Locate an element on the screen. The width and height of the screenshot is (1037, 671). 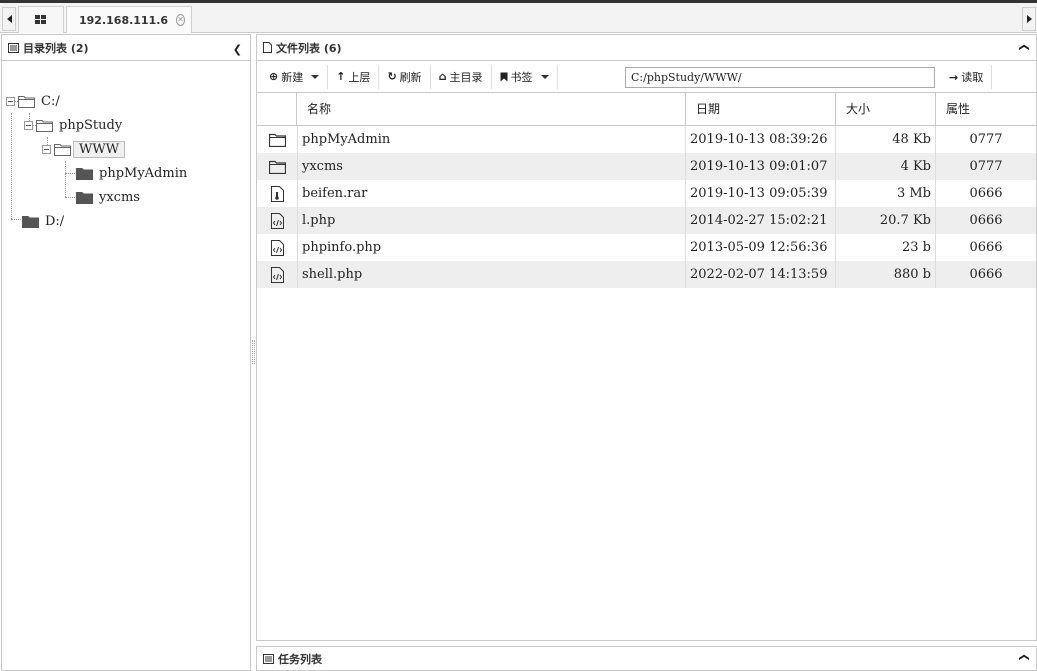
directory-panel-header: 目录列表 (2) ❮ is located at coordinates (126, 48).